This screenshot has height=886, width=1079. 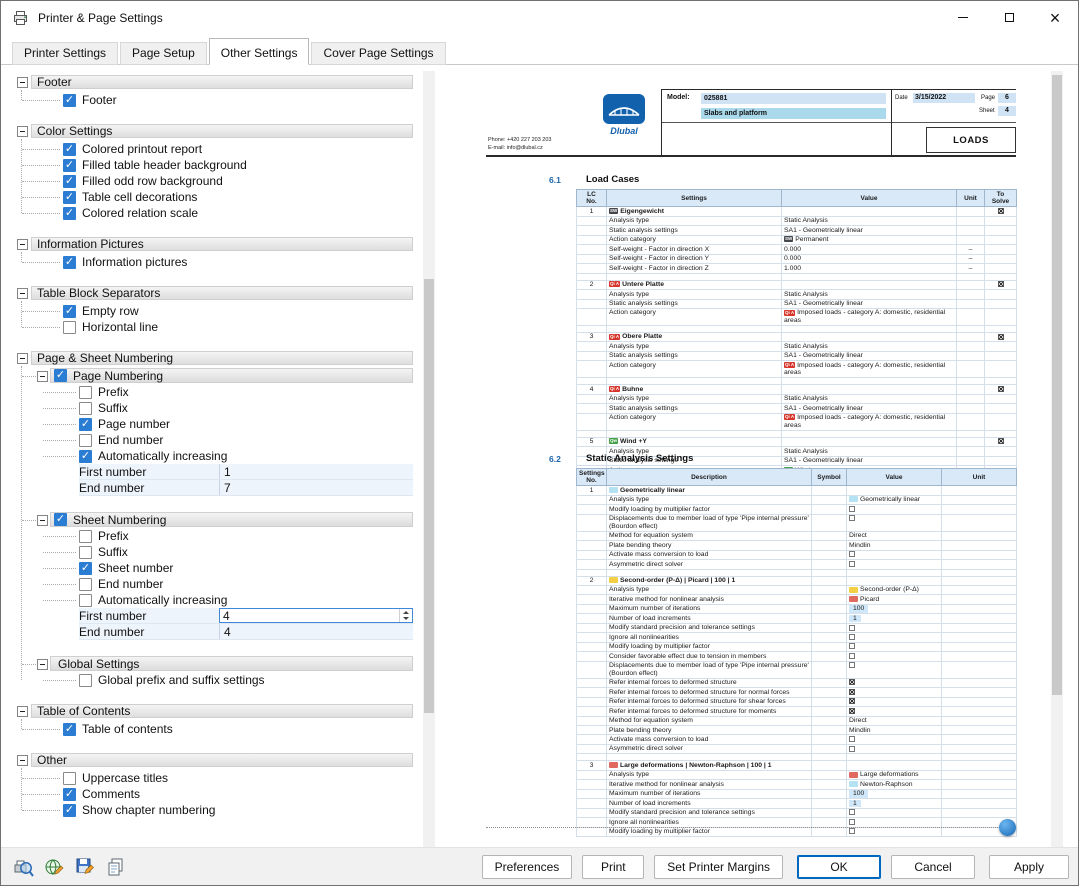 I want to click on maximize-icon, so click(x=1009, y=17).